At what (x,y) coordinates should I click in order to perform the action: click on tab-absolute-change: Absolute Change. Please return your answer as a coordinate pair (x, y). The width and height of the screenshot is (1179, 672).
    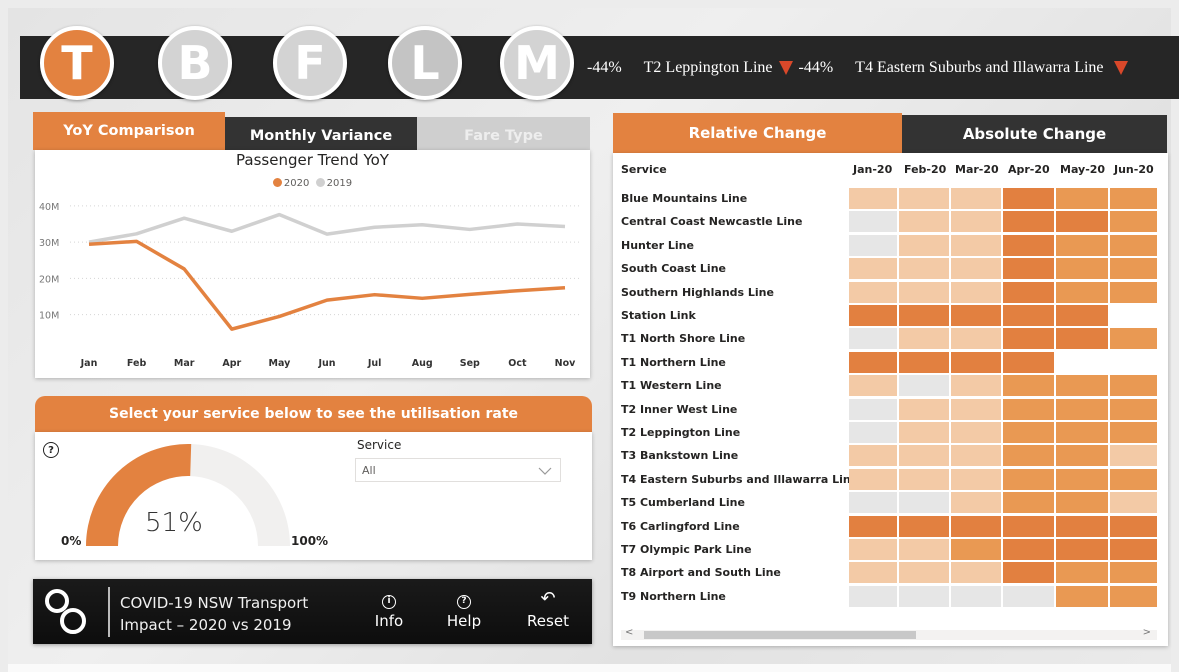
    Looking at the image, I should click on (1034, 134).